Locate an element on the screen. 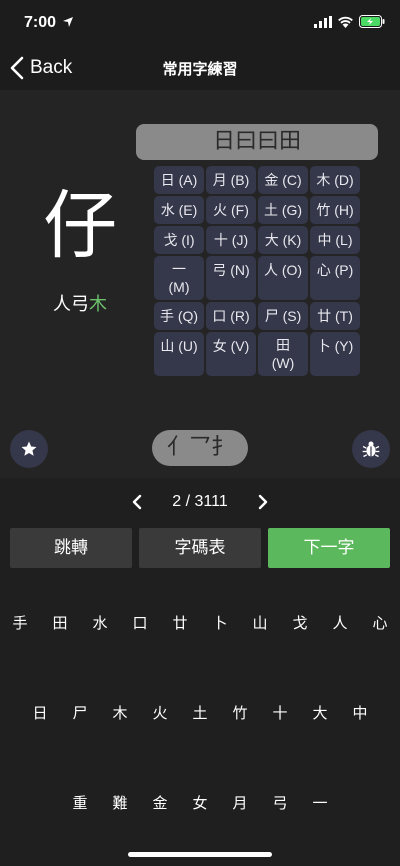  radical-key: 山 (U) is located at coordinates (179, 354).